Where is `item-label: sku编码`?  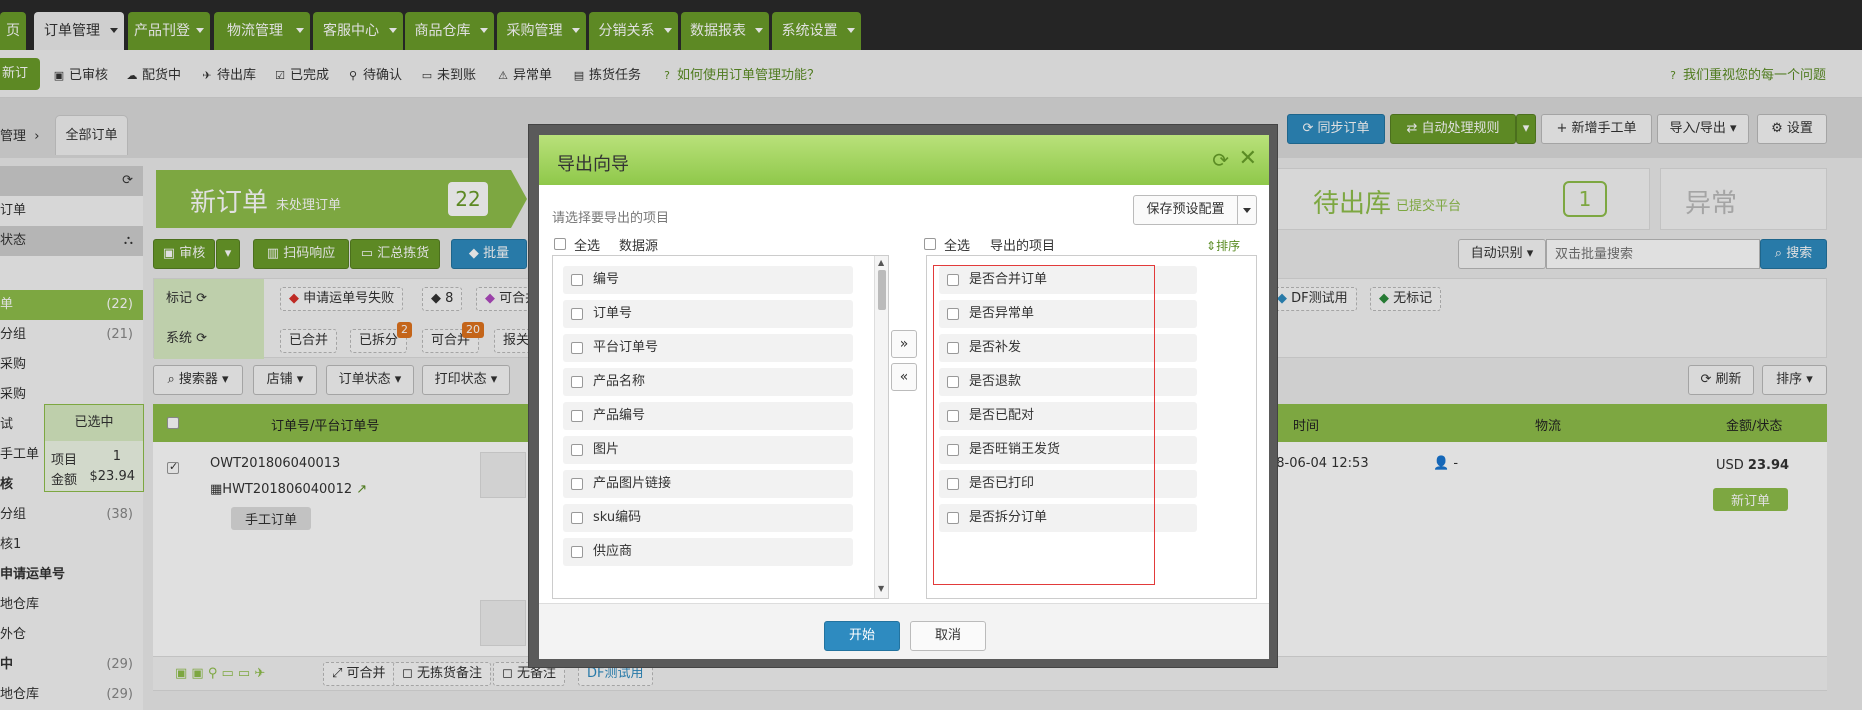
item-label: sku编码 is located at coordinates (617, 517).